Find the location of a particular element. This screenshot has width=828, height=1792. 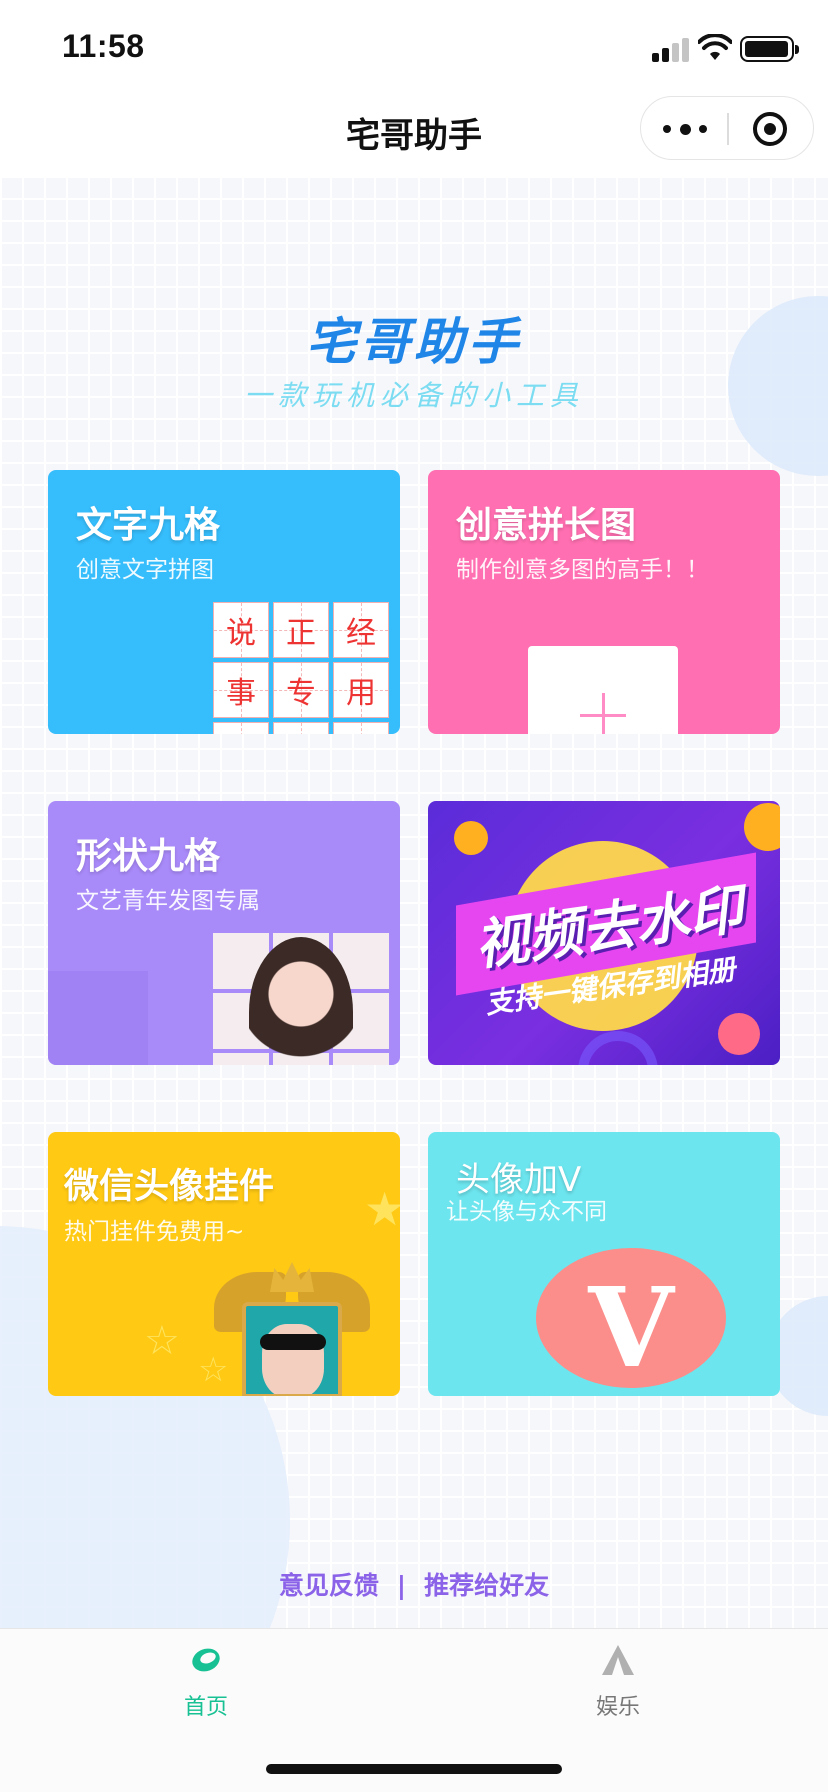

capsule-divider is located at coordinates (728, 129).